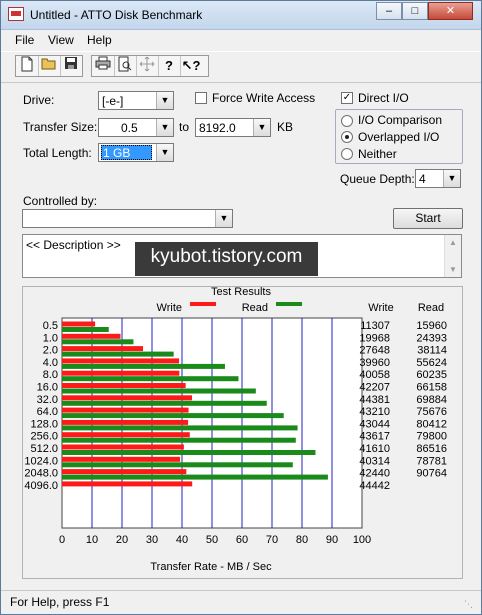 This screenshot has width=482, height=615. What do you see at coordinates (347, 137) in the screenshot?
I see `overlapped-io-radio` at bounding box center [347, 137].